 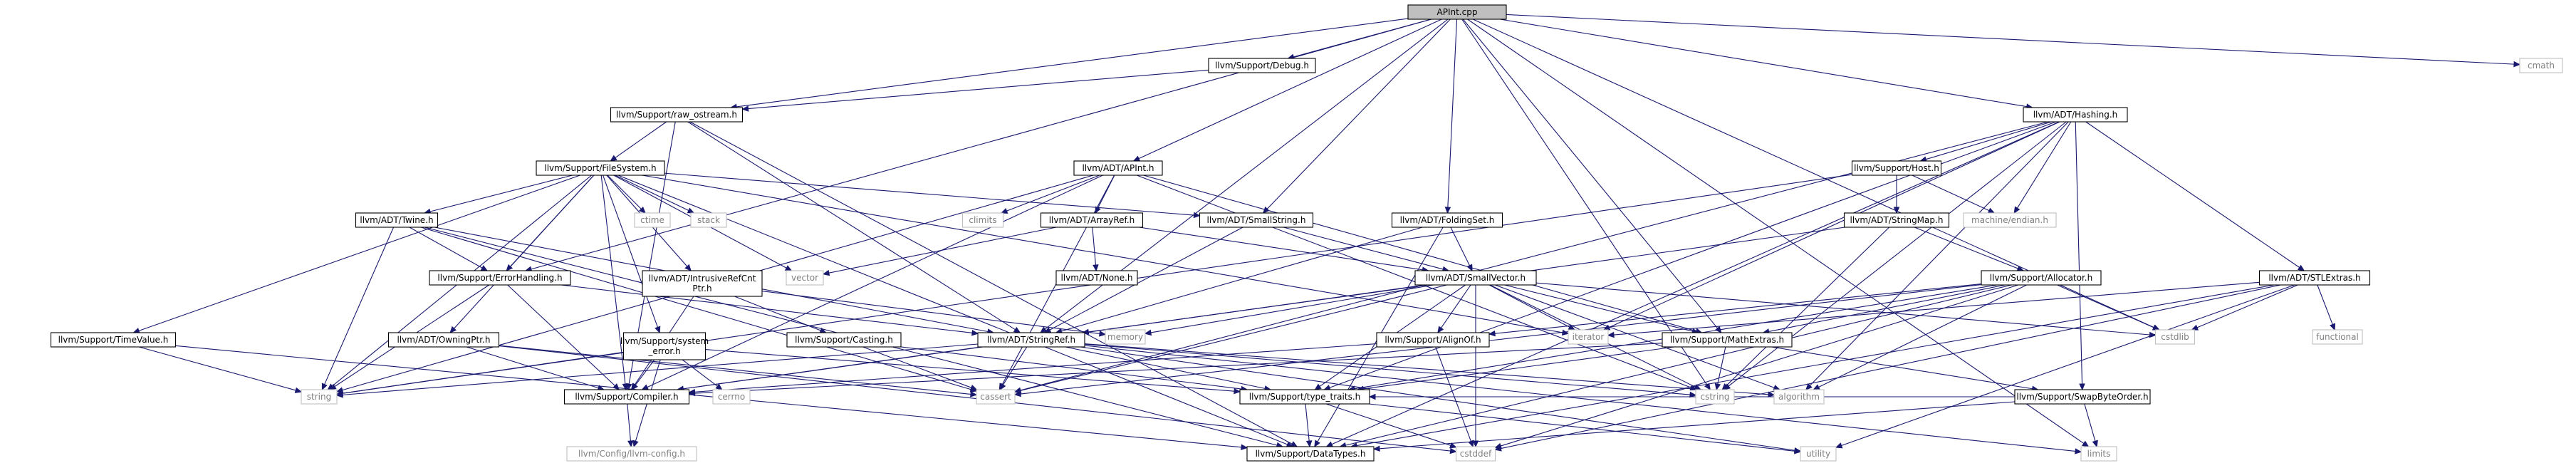 I want to click on node-label: llvm/Support/raw_ostream.h, so click(x=676, y=115).